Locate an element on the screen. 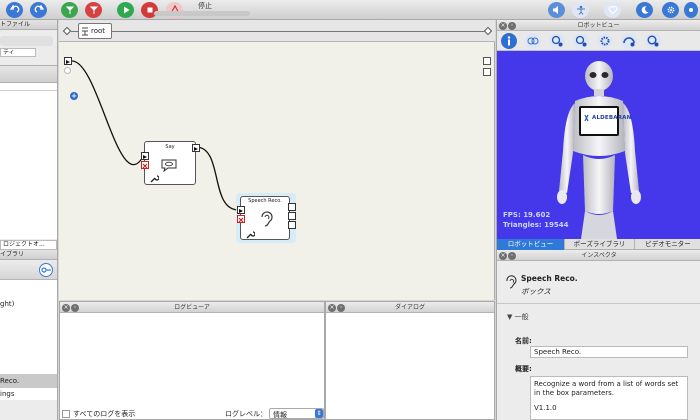 The image size is (700, 420). diagram-navigation-bar: root is located at coordinates (277, 31).